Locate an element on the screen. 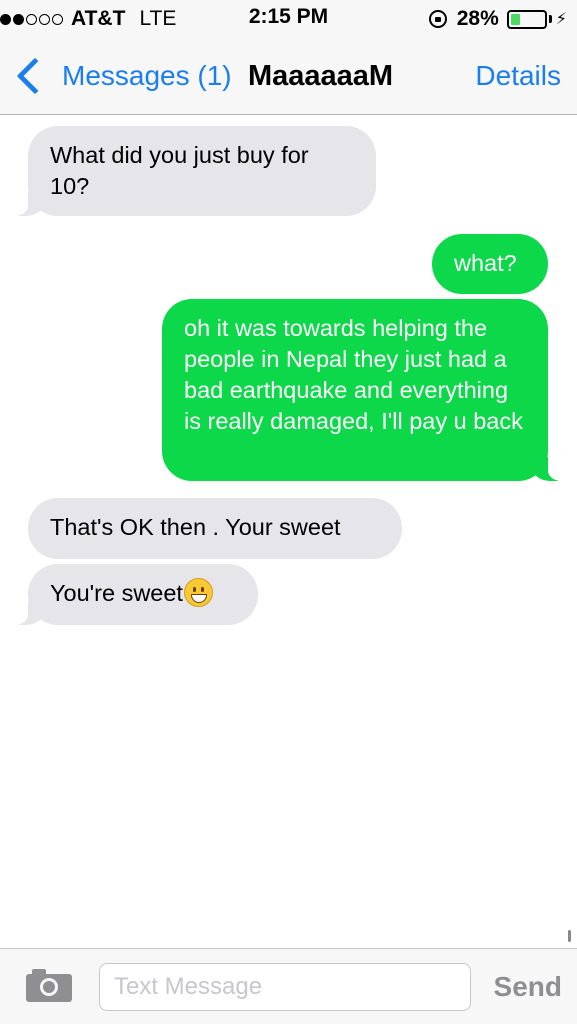 This screenshot has width=577, height=1024. message-text: That's OK then . Your sweet is located at coordinates (195, 527).